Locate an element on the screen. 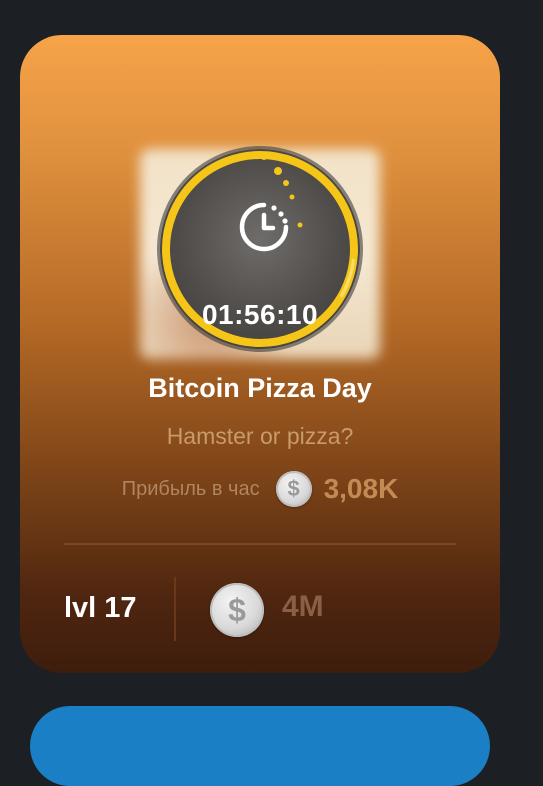 The image size is (543, 786). card-subtitle: Hamster or pizza? is located at coordinates (260, 436).